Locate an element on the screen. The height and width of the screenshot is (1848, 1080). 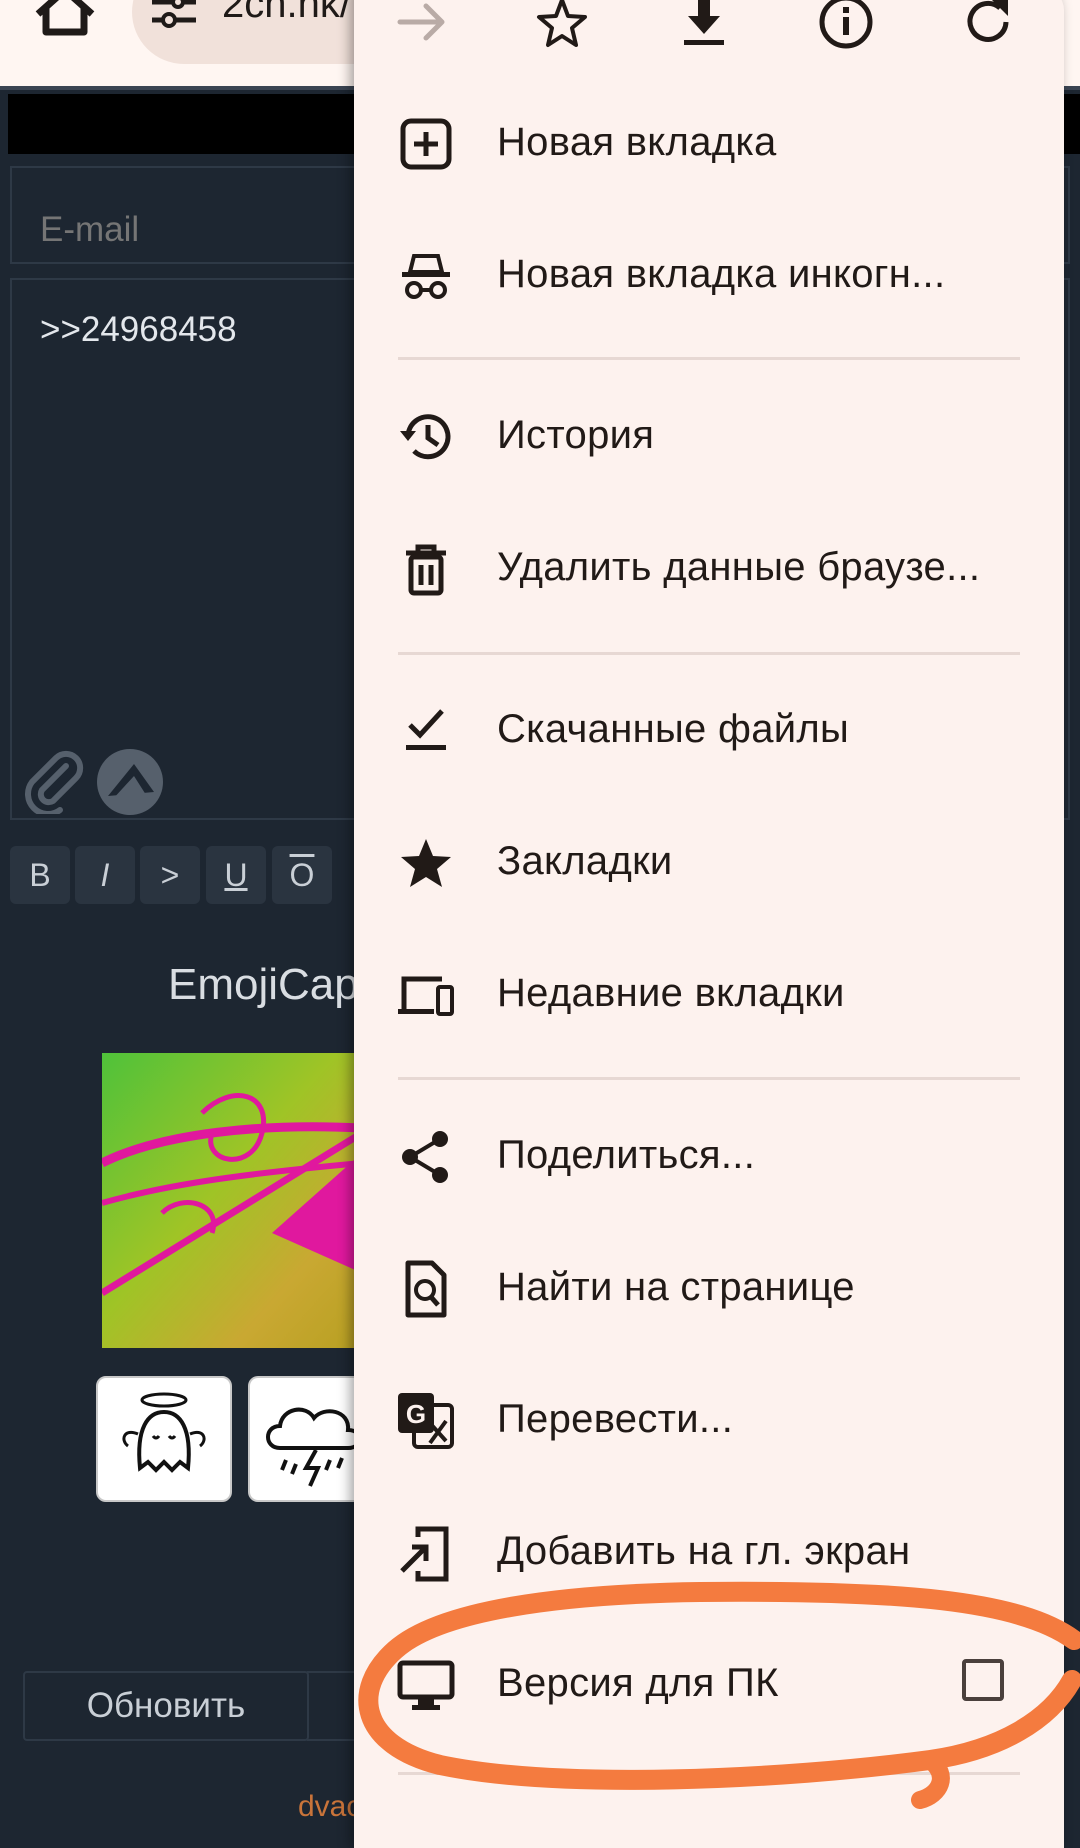
overline-button: O is located at coordinates (302, 875).